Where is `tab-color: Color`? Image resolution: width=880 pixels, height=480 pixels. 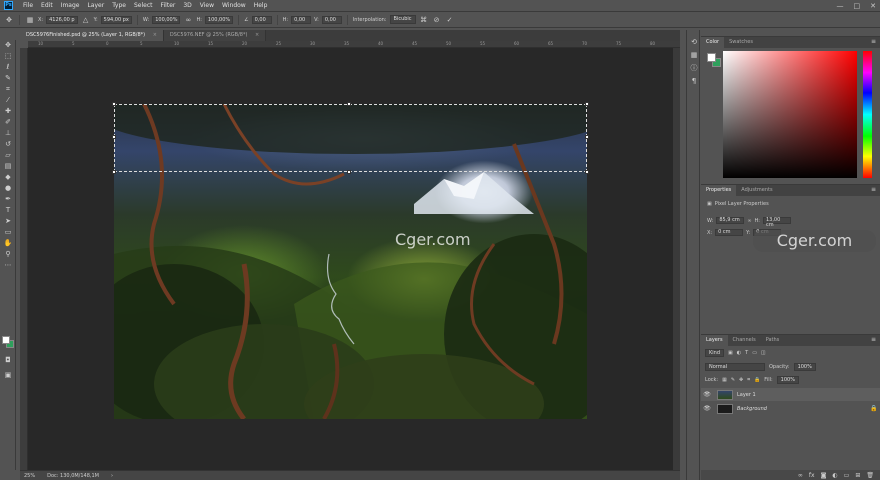 tab-color: Color is located at coordinates (713, 42).